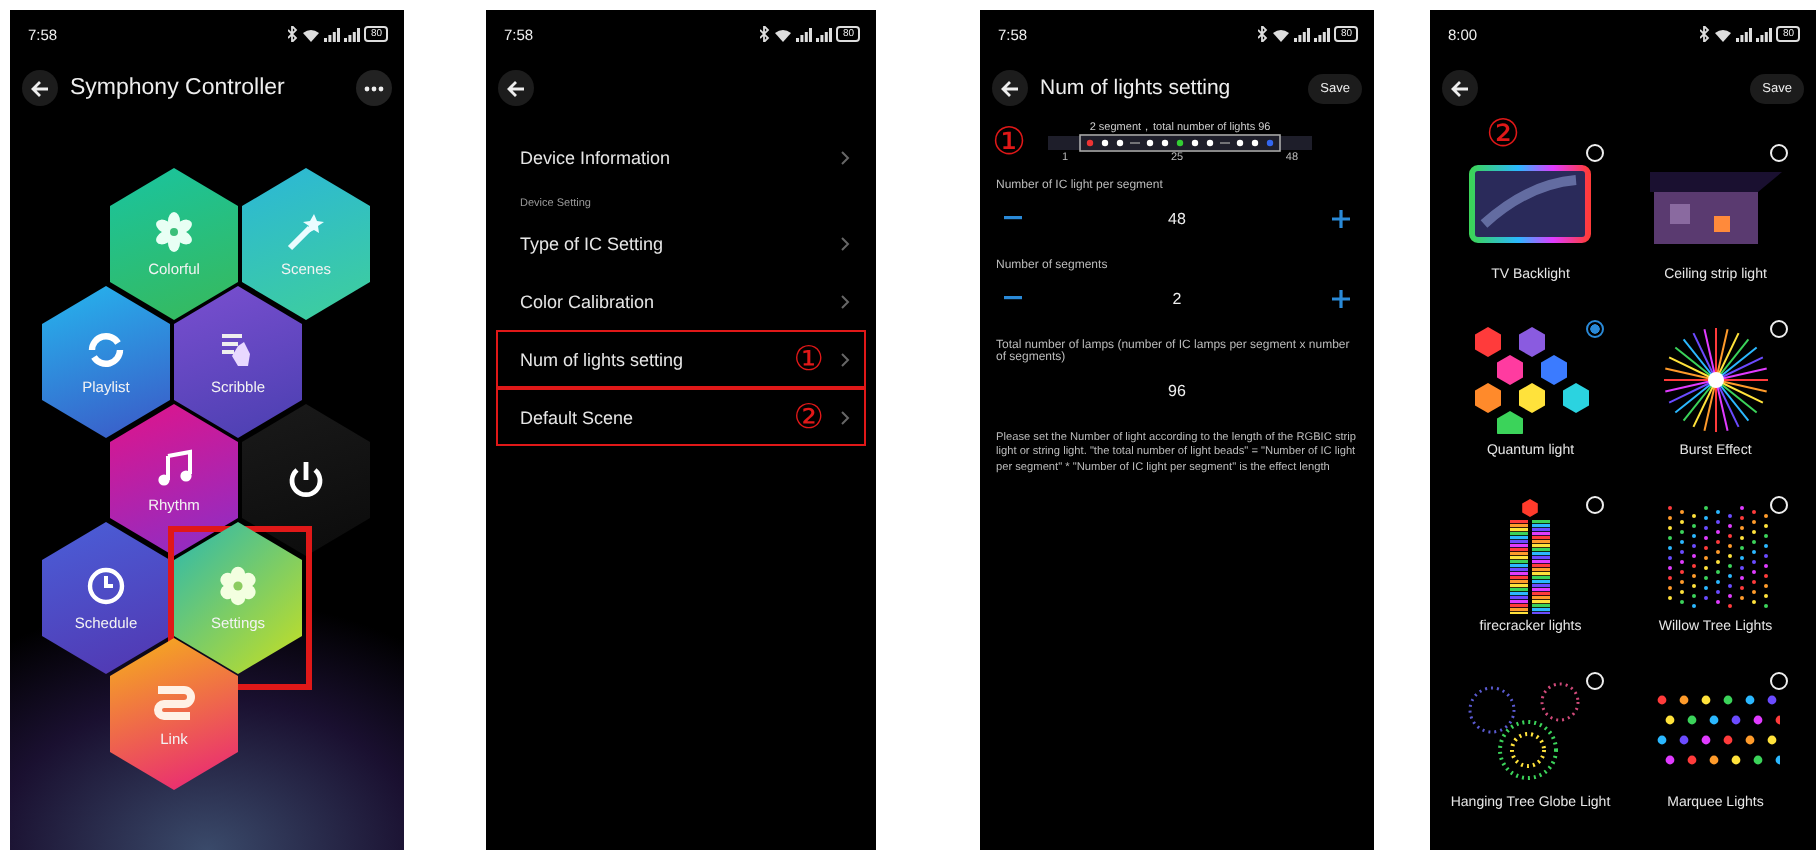  What do you see at coordinates (681, 157) in the screenshot?
I see `settings-row: Device Information` at bounding box center [681, 157].